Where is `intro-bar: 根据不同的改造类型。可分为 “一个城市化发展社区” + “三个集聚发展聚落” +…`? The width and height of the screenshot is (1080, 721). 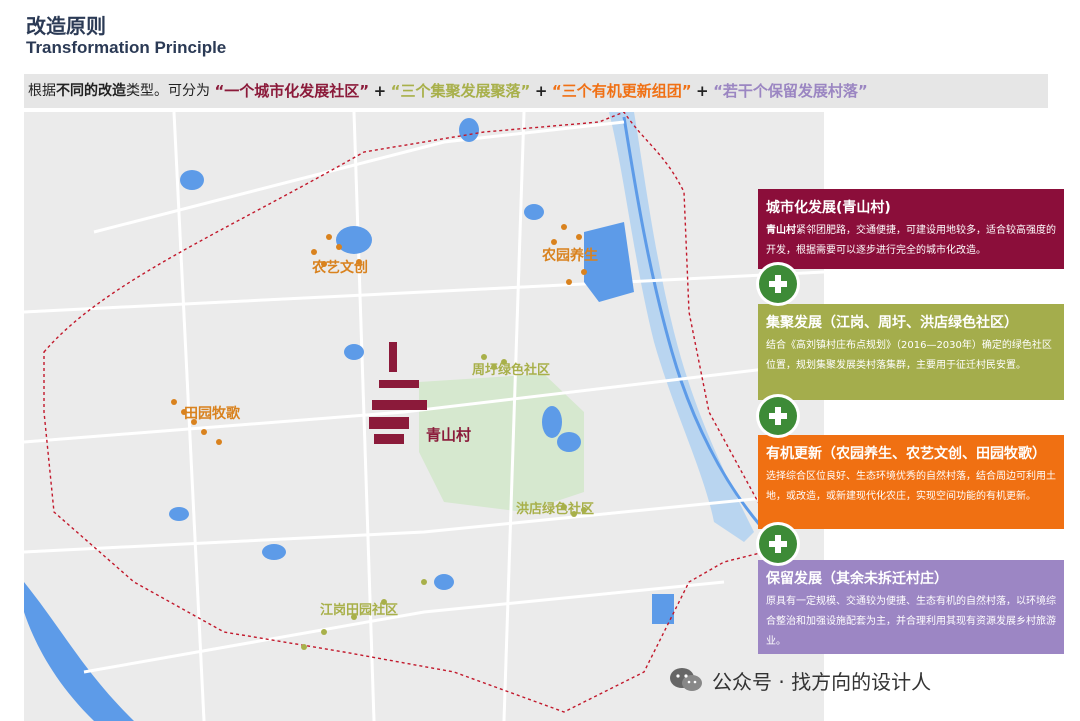
intro-bar: 根据不同的改造类型。可分为 “一个城市化发展社区” + “三个集聚发展聚落” +… is located at coordinates (536, 91).